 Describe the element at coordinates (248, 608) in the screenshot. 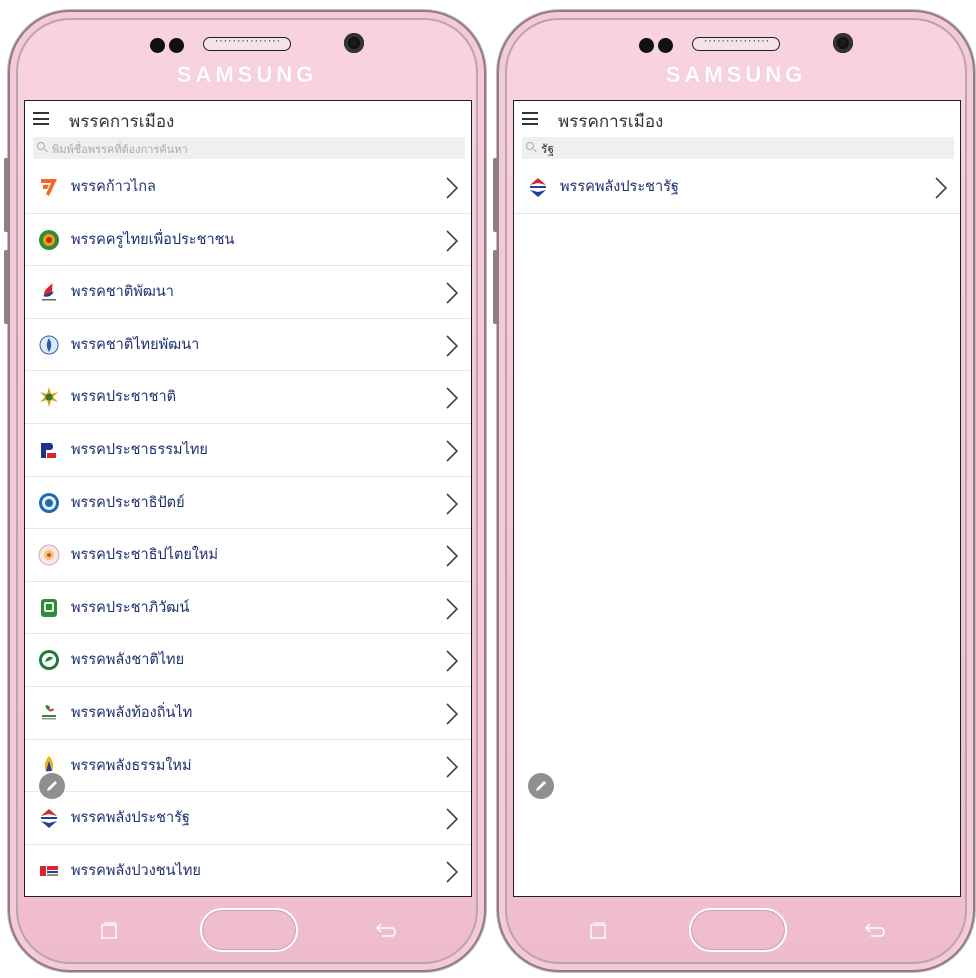

I see `list-item: พรรคประชาภิวัฒน์` at that location.